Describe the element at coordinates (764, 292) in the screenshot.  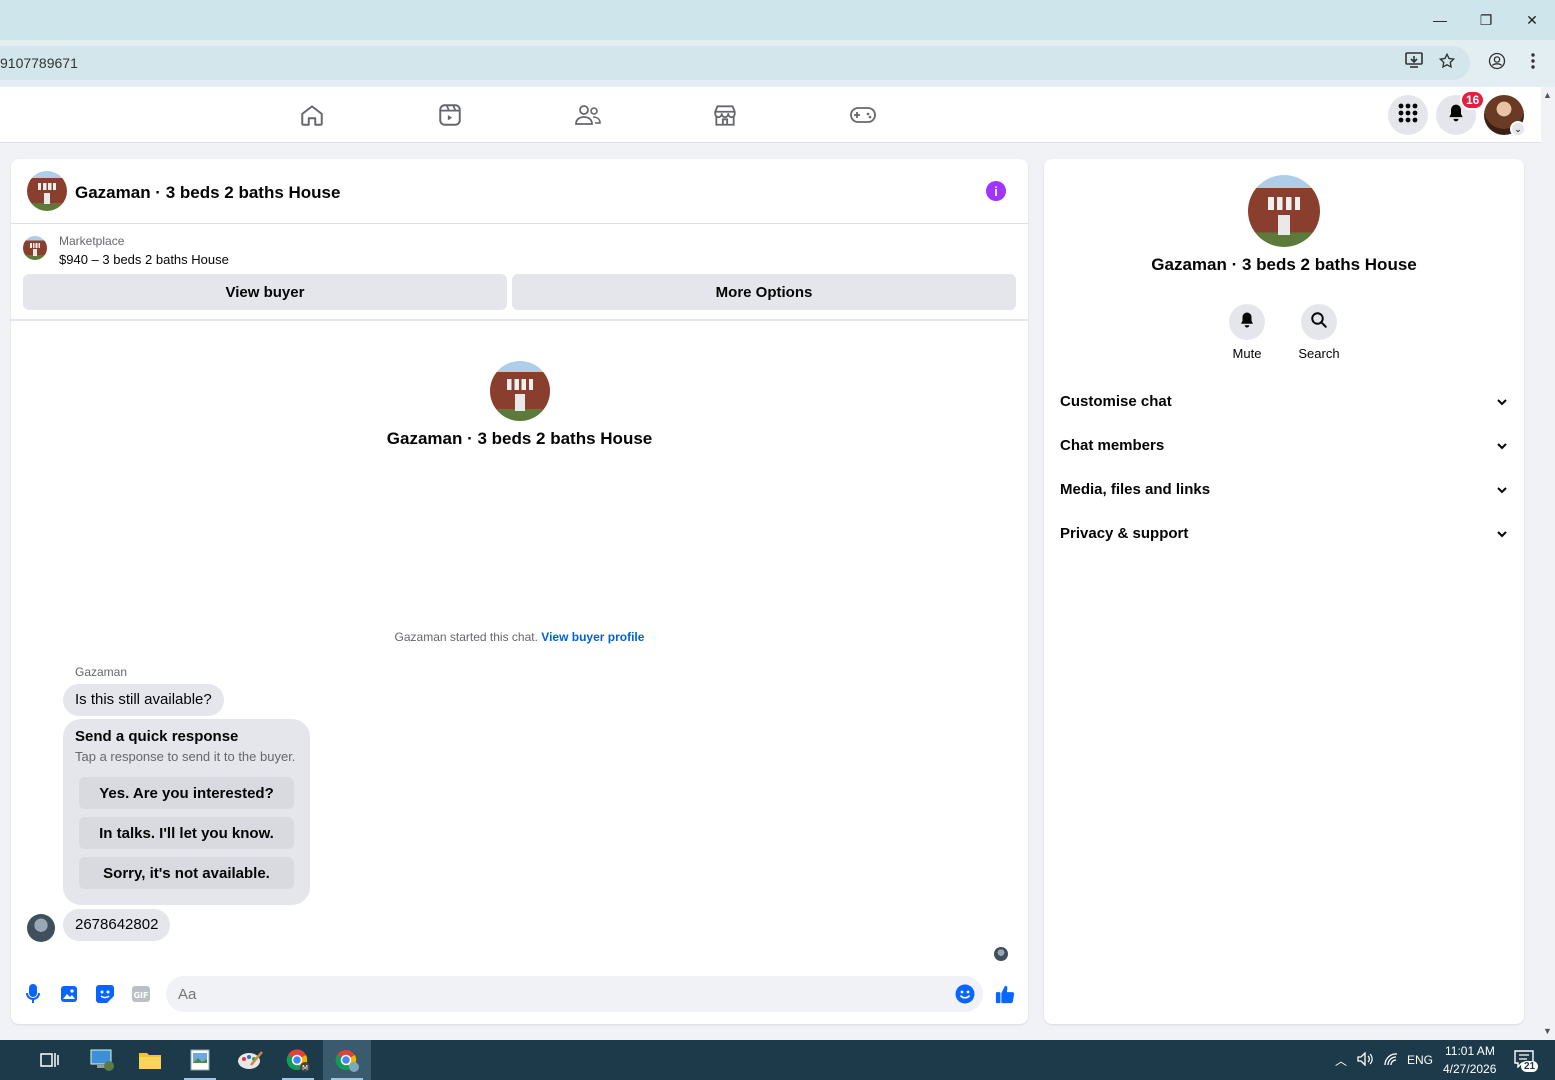
I see `more-options-button: More Options` at that location.